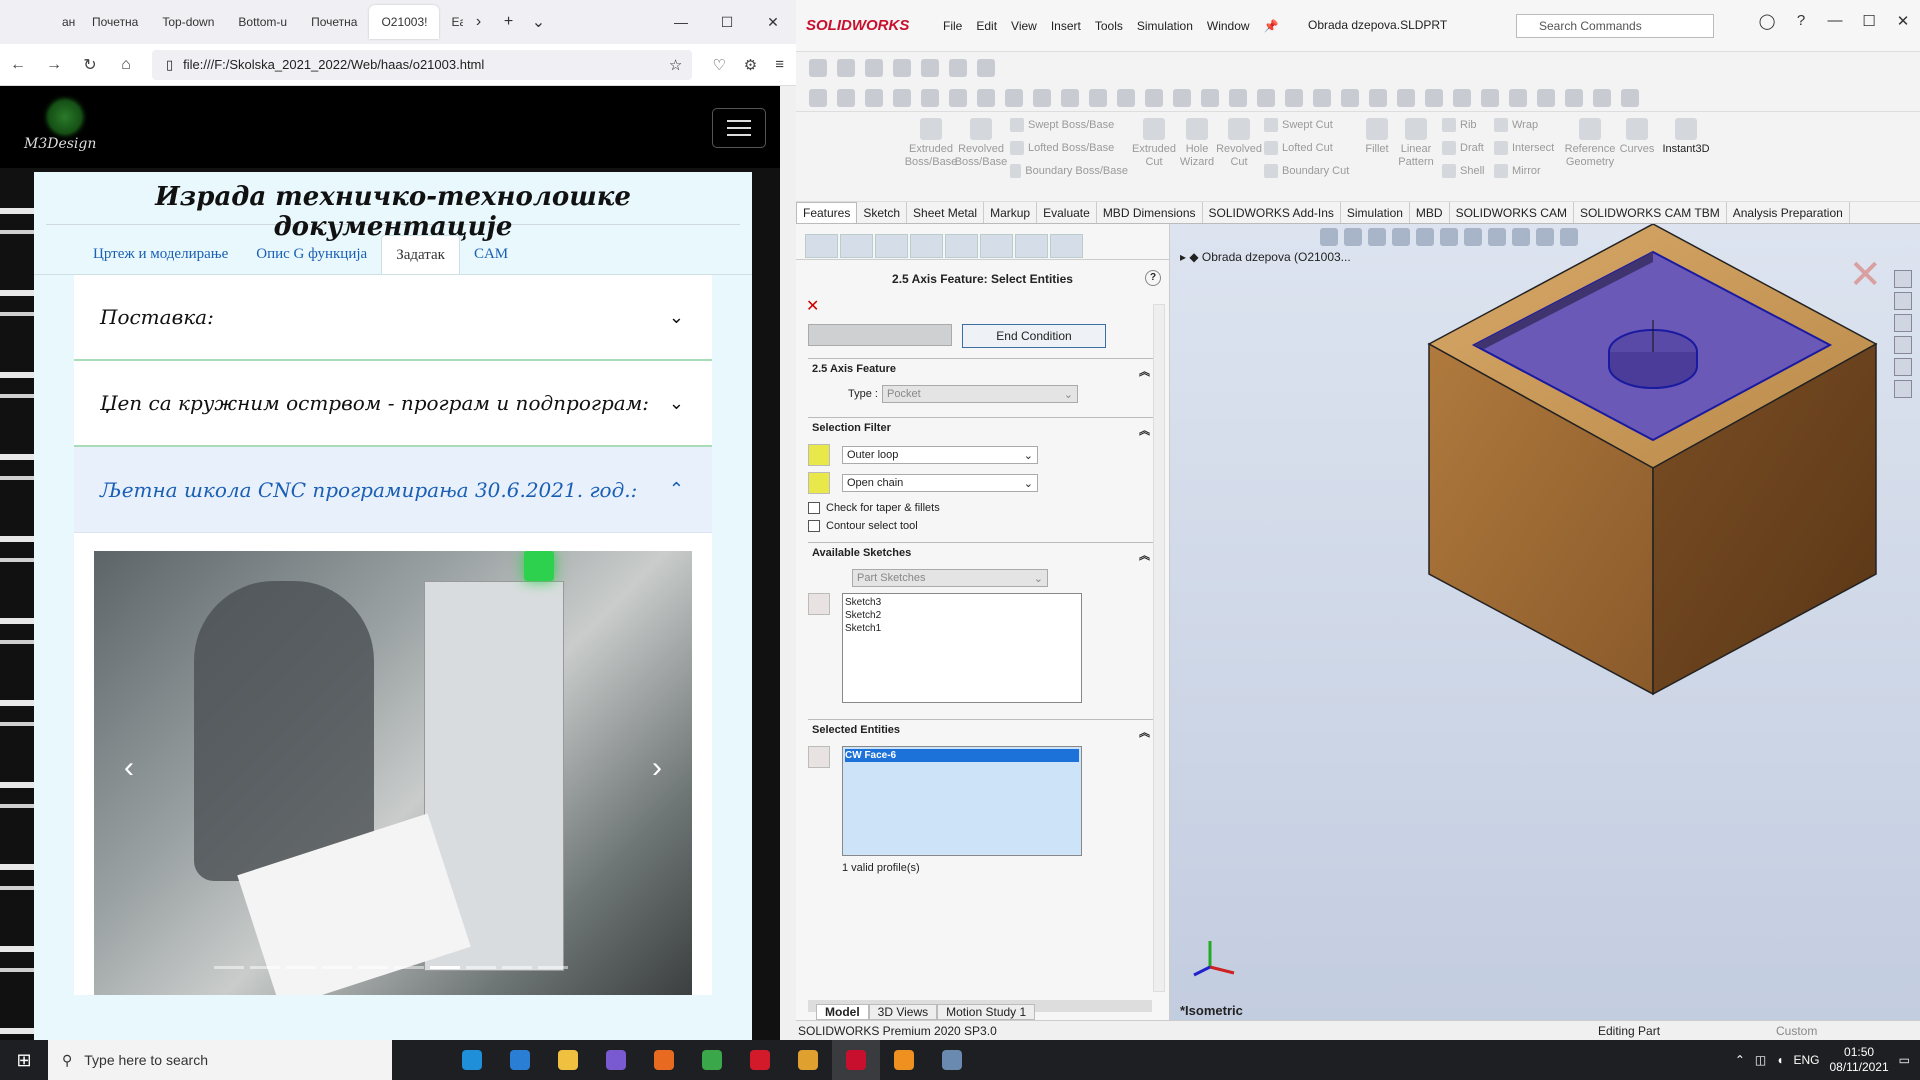  I want to click on revolved-cut-button: Revolved Cut, so click(1239, 156).